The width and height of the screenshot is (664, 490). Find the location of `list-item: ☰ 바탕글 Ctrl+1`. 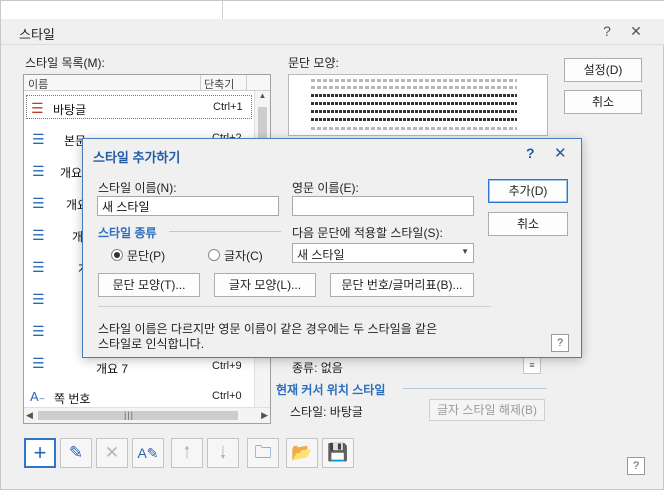

list-item: ☰ 바탕글 Ctrl+1 is located at coordinates (139, 107).